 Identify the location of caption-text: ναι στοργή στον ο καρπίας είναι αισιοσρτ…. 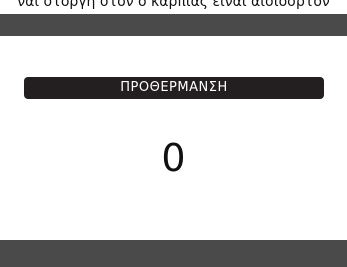
(173, 5).